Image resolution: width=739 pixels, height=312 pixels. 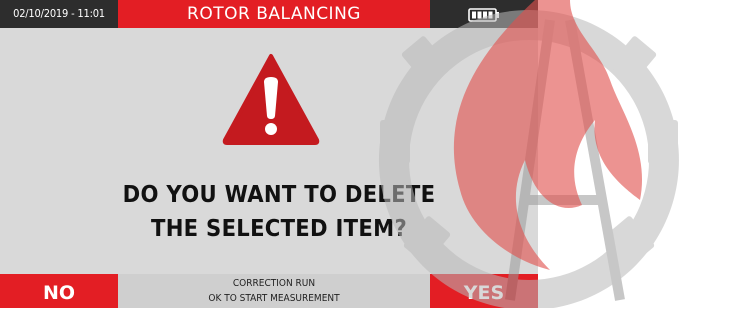 I want to click on status-line-2: OK TO START MEASUREMENT, so click(x=274, y=298).